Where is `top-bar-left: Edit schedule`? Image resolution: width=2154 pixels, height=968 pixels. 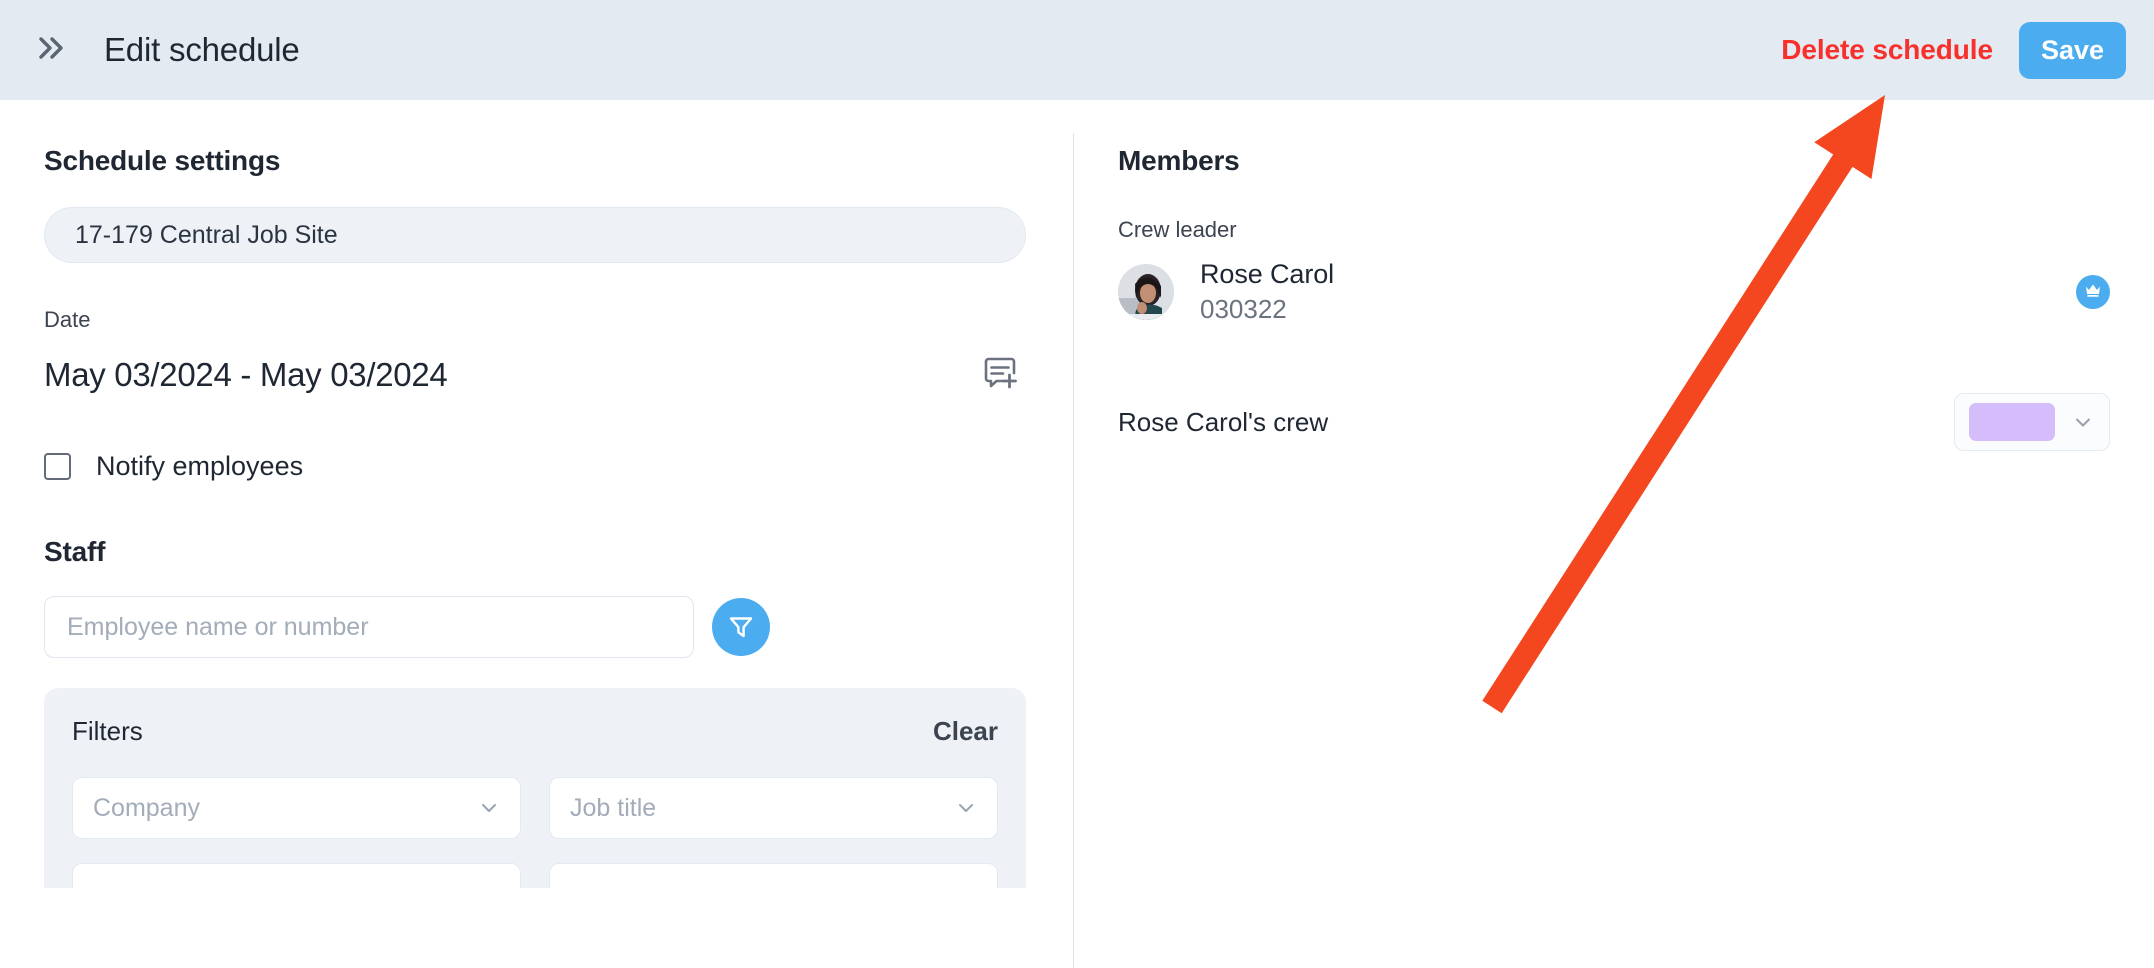
top-bar-left: Edit schedule is located at coordinates (162, 50).